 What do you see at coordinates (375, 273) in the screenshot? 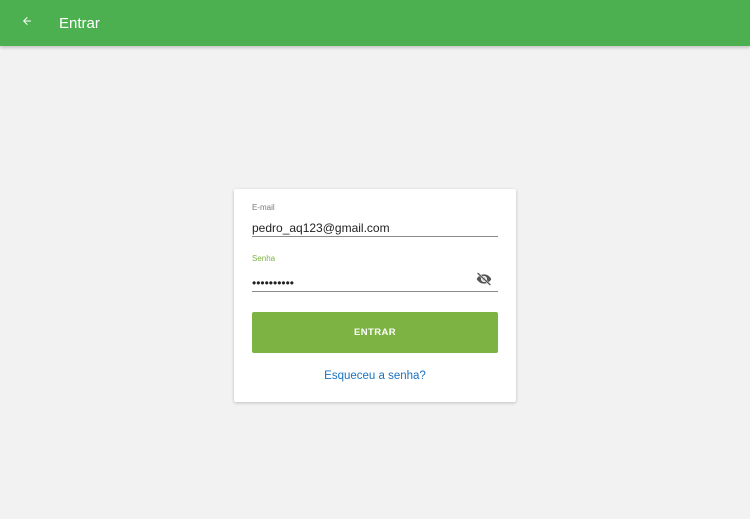
I see `password-field: Senha` at bounding box center [375, 273].